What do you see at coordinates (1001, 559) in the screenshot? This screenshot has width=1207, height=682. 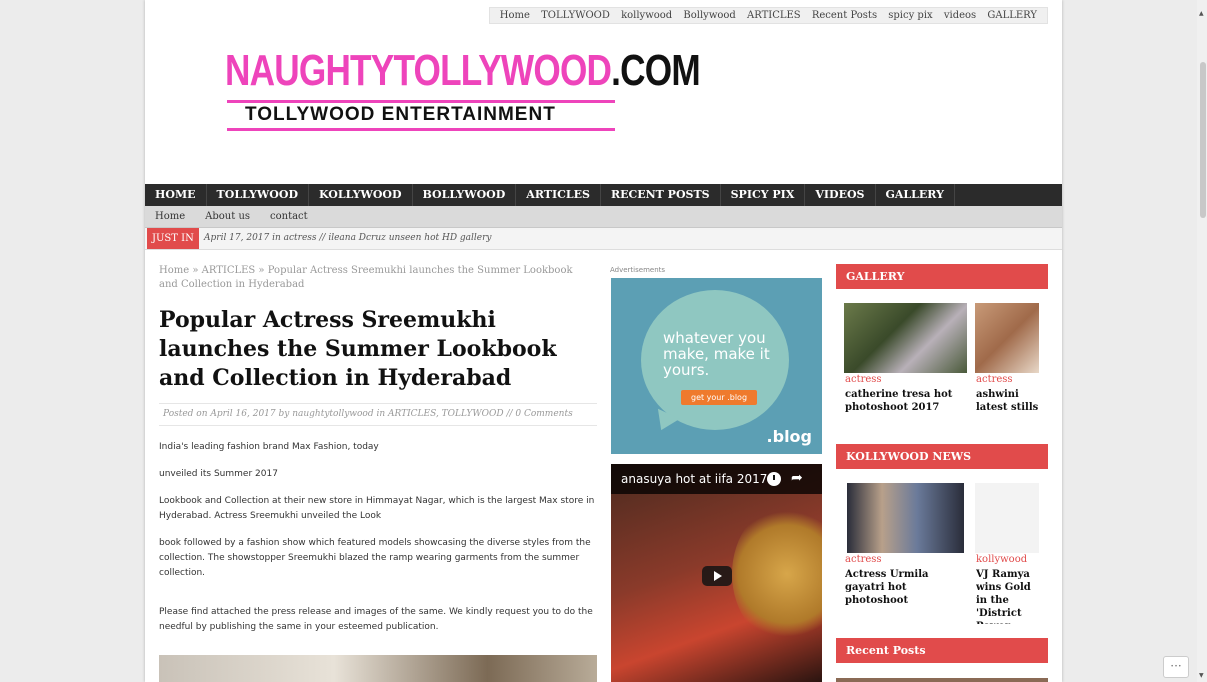 I see `kollywood-category-2: kollywood` at bounding box center [1001, 559].